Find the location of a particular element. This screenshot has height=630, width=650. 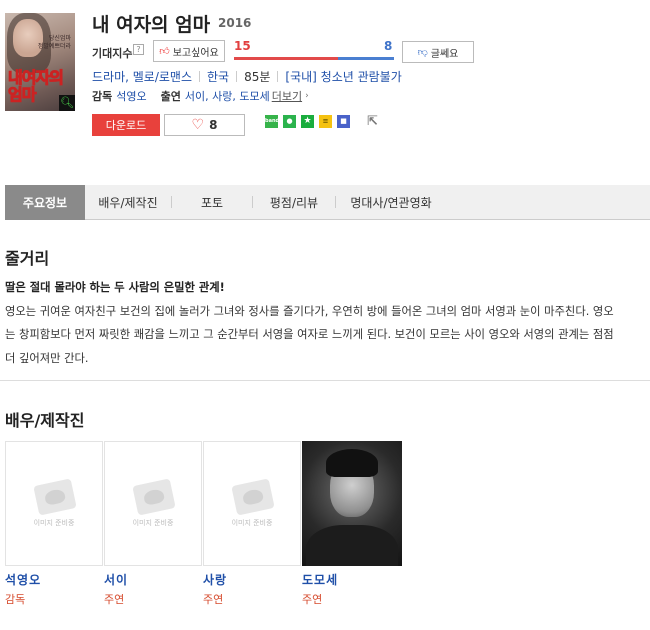

movie-meta: 드라마, 멜로/로맨스 한국 85분 [국내] 청소년 관람불가 is located at coordinates (247, 76).